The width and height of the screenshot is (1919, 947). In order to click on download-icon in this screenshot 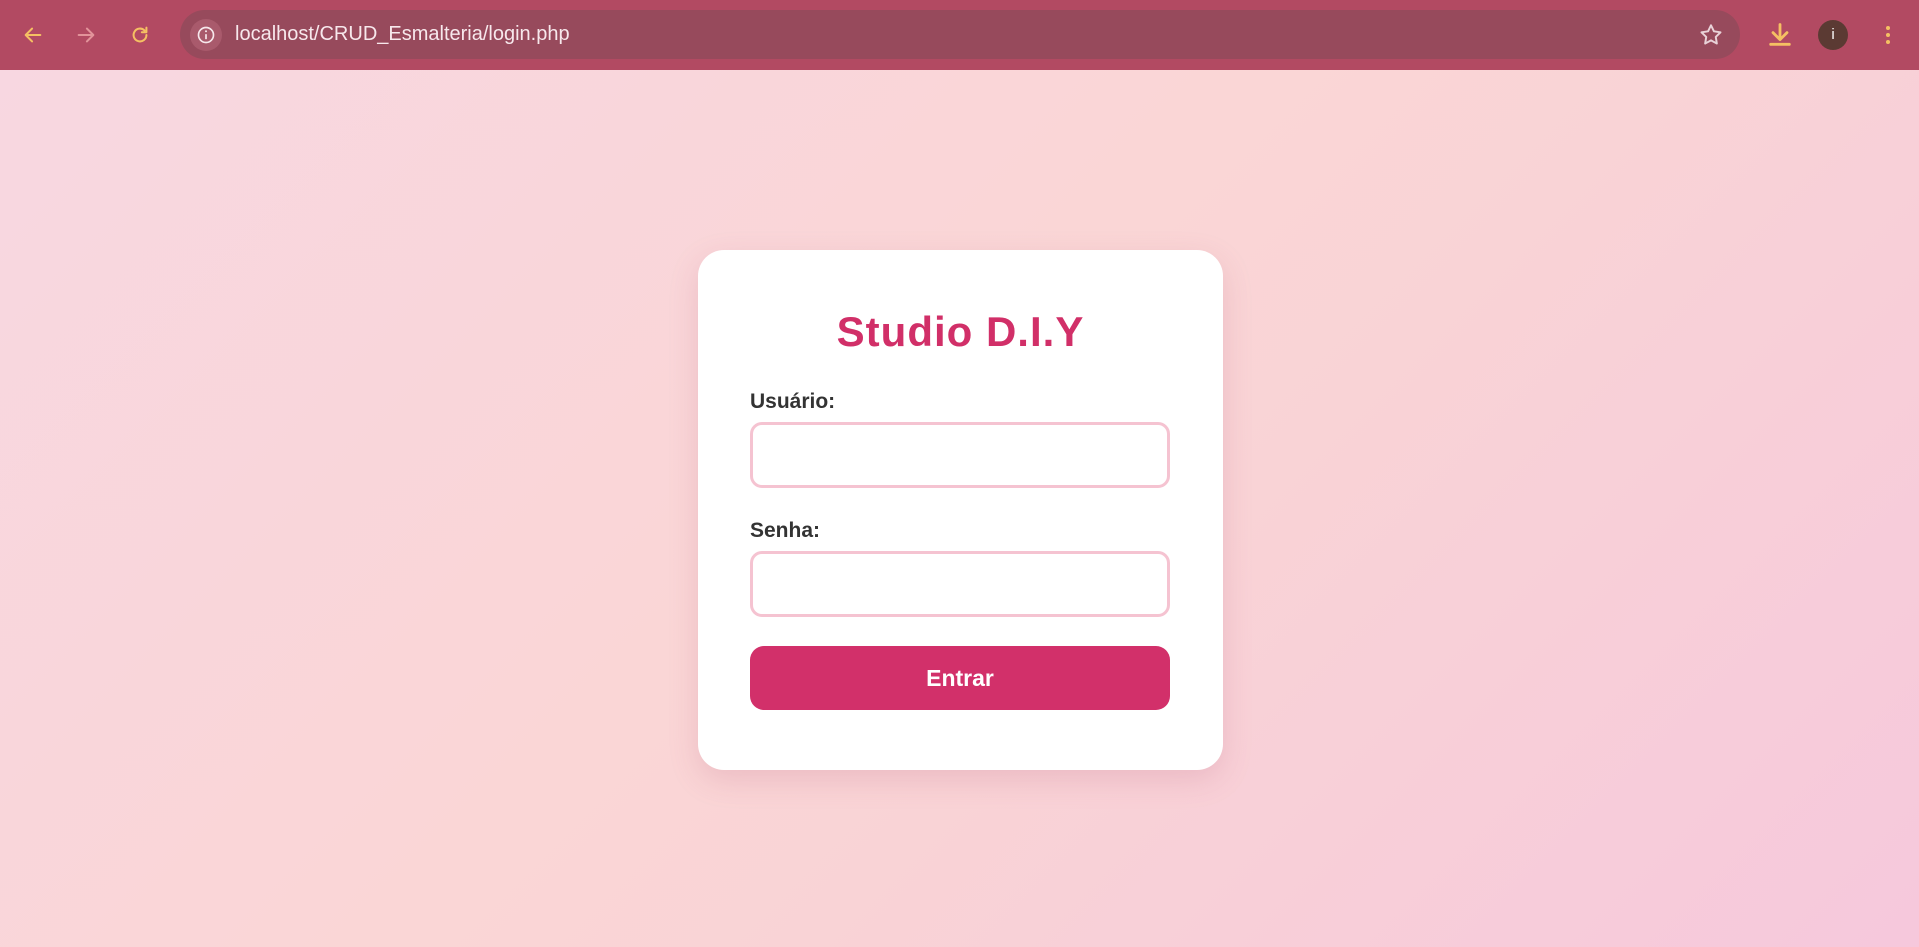, I will do `click(1780, 34)`.